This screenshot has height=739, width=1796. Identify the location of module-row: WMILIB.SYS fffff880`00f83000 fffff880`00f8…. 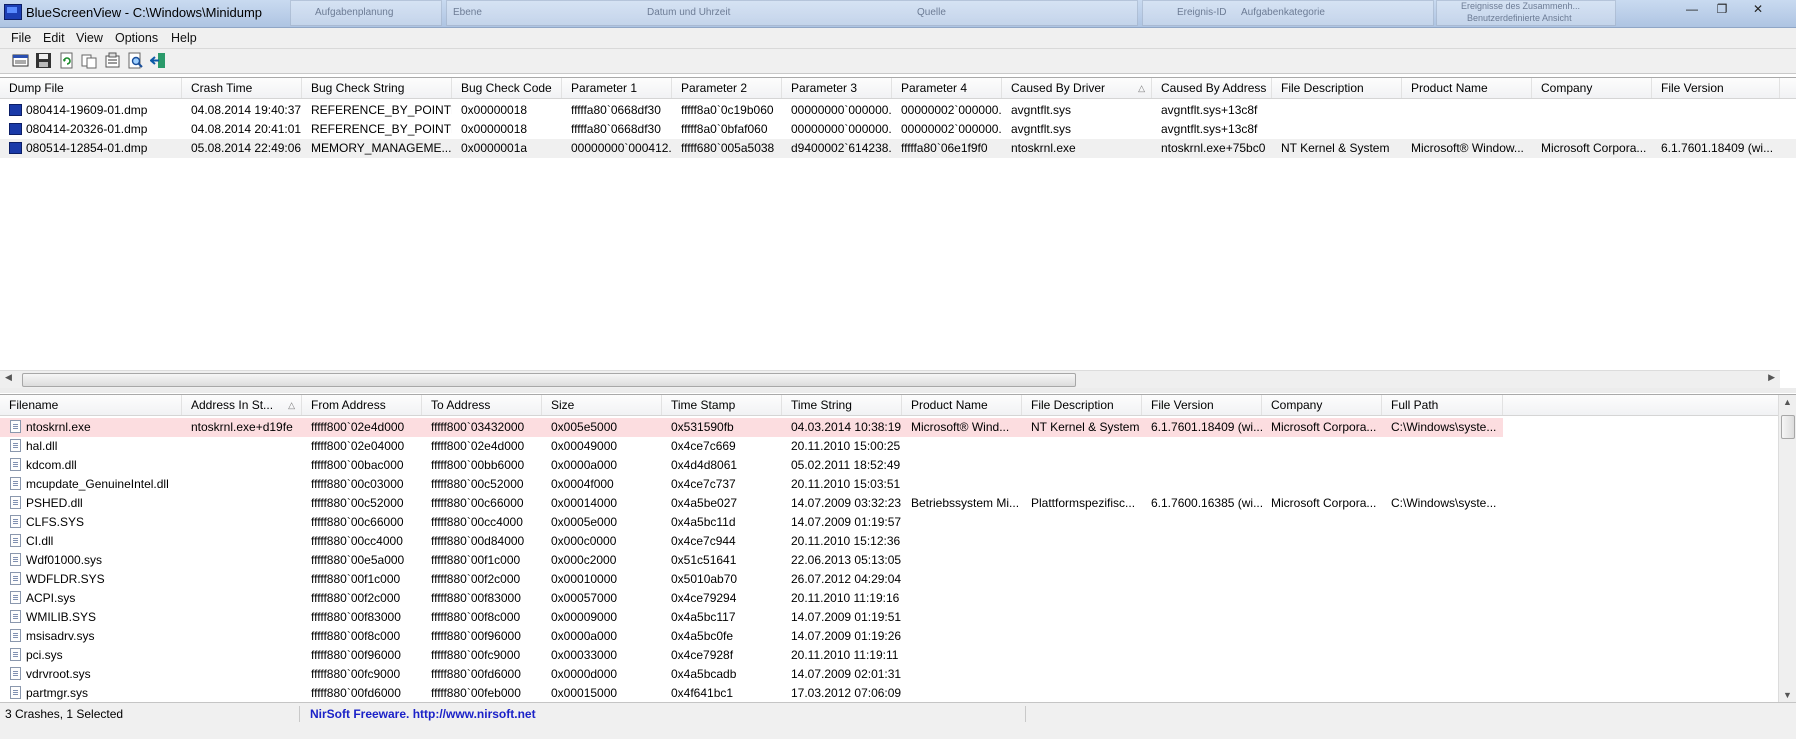
(898, 617).